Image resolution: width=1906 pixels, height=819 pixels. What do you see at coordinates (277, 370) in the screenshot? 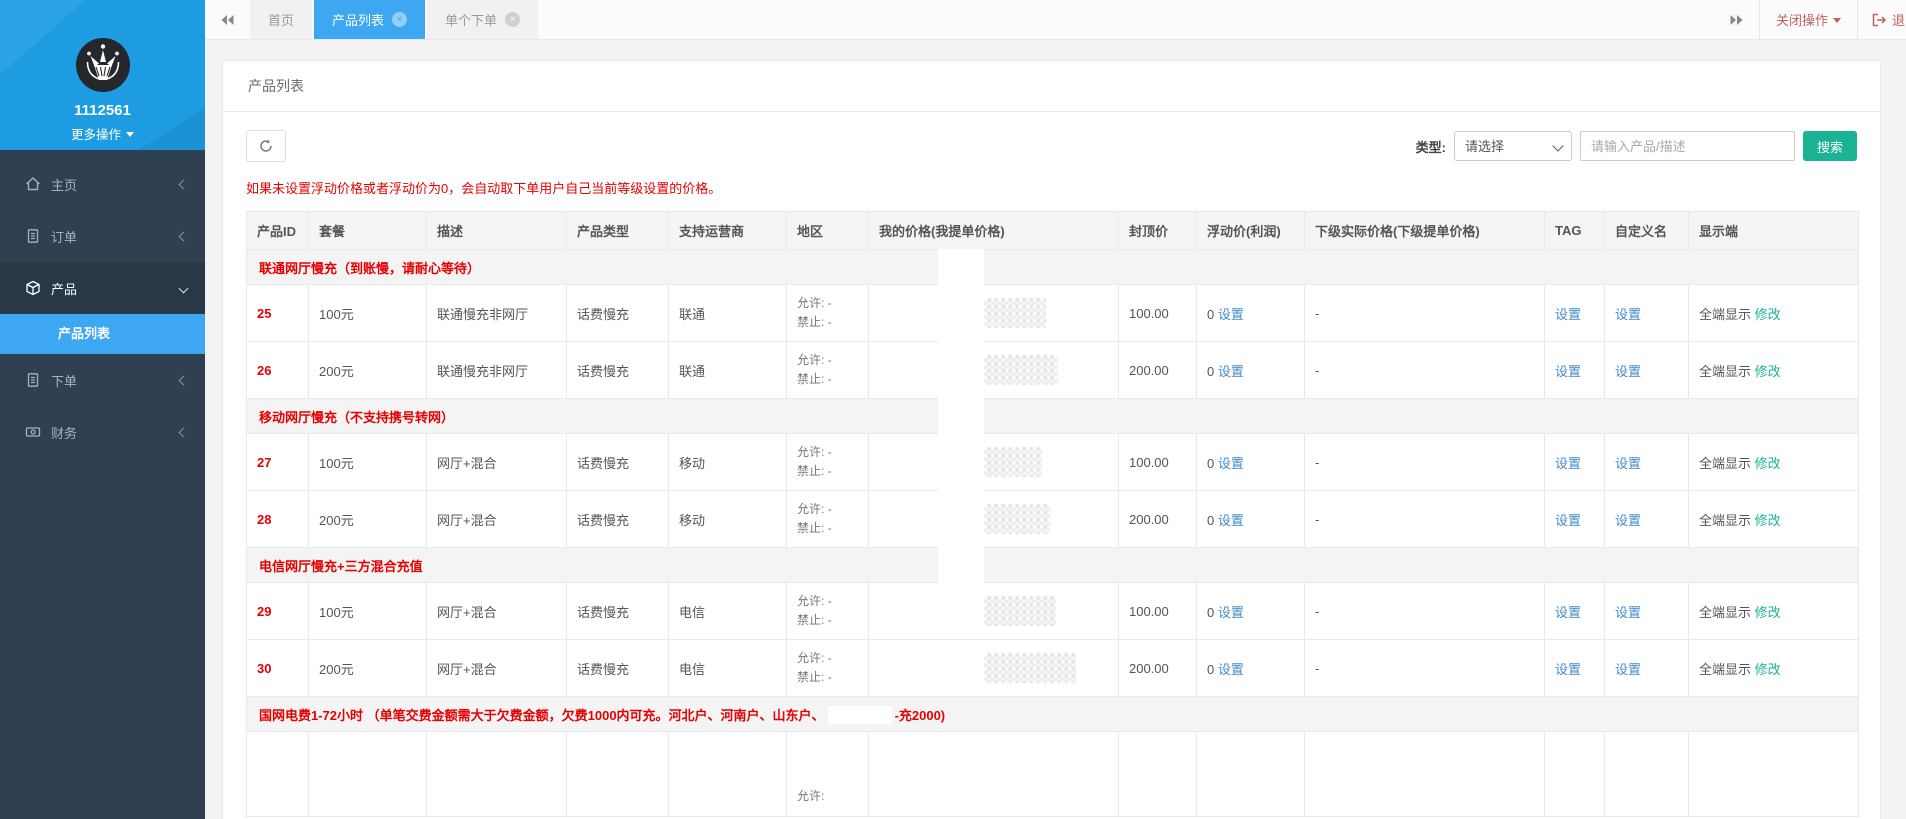
I see `cell-product-id: 26` at bounding box center [277, 370].